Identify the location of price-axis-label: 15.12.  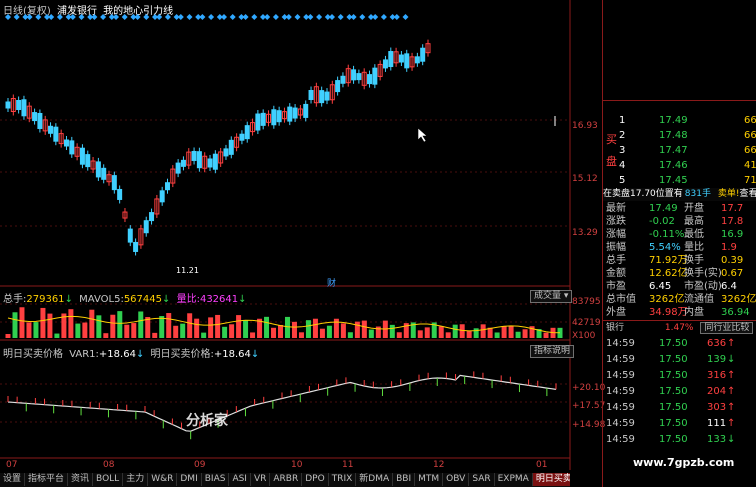
(585, 179).